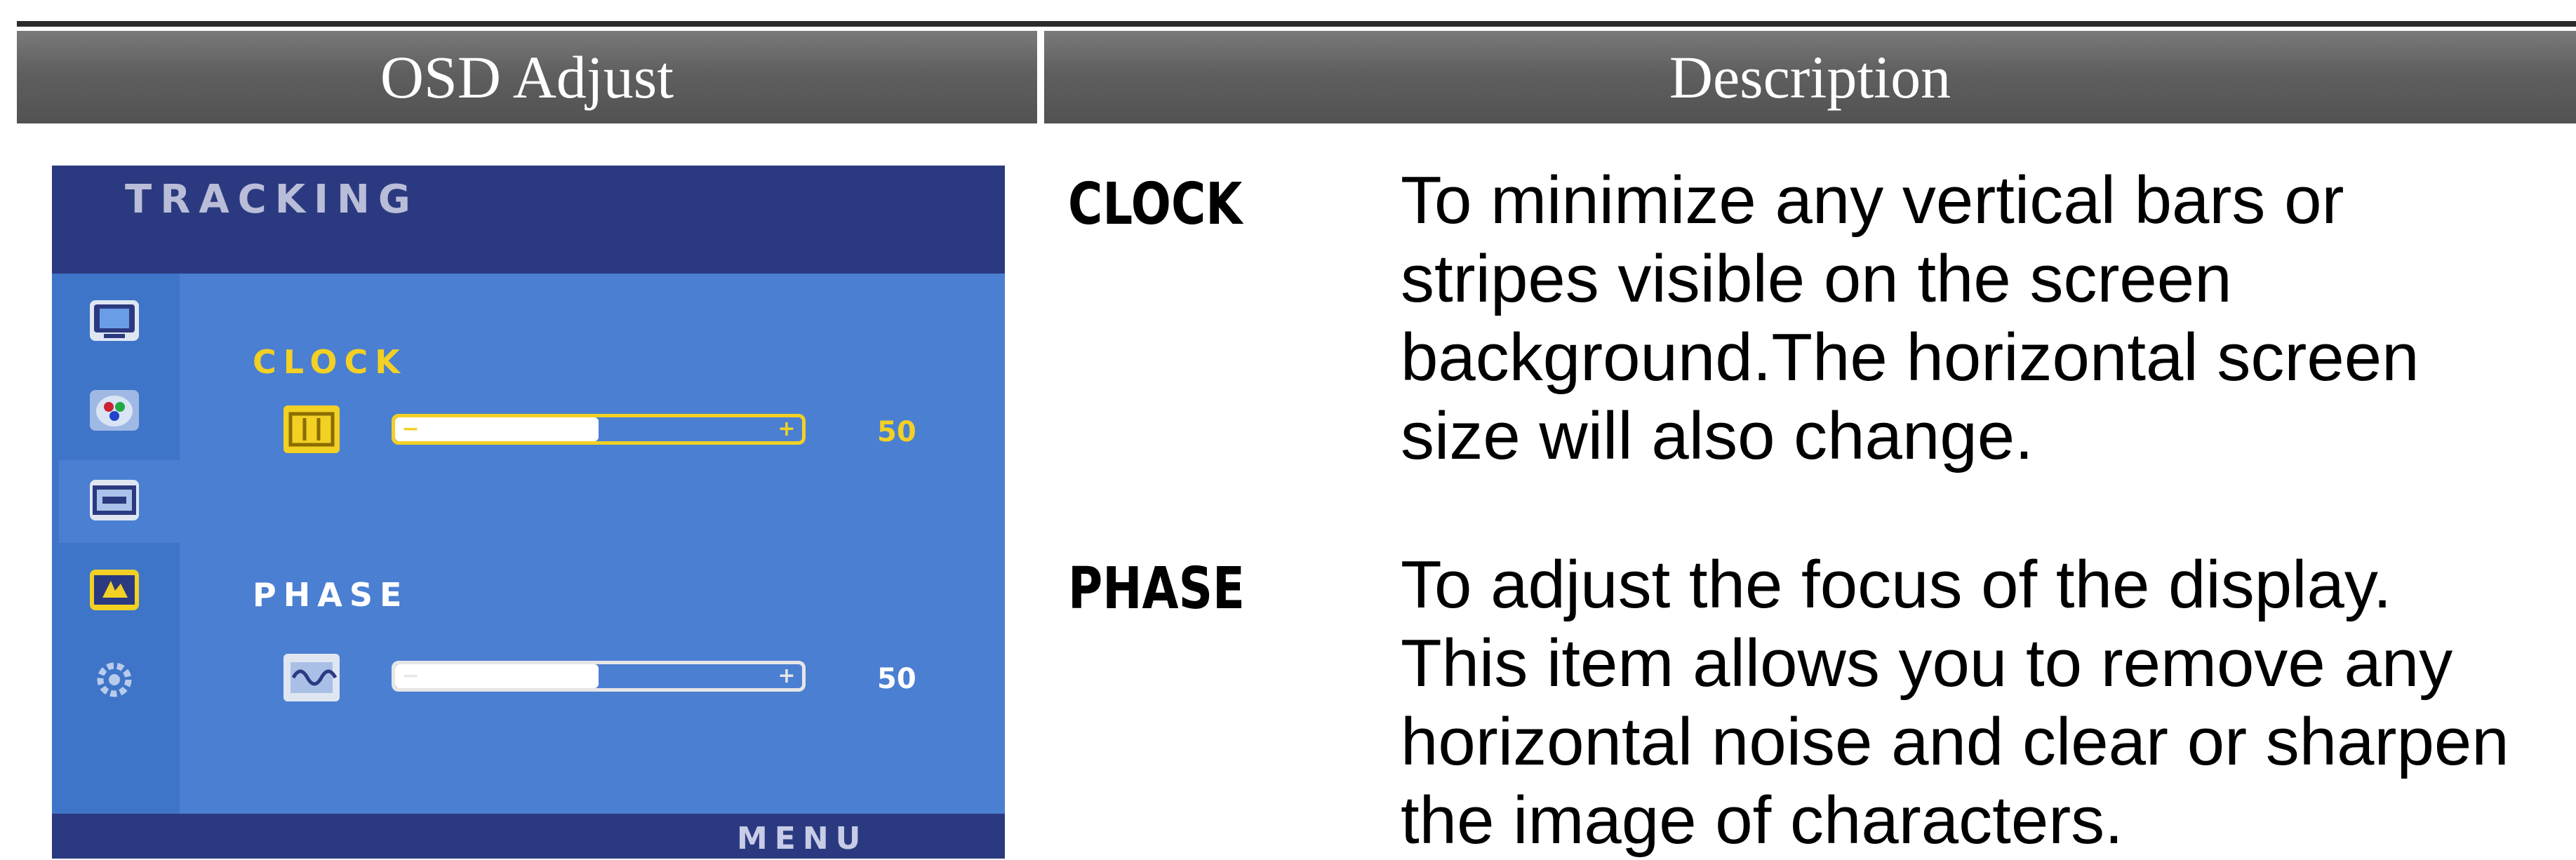  Describe the element at coordinates (1717, 435) in the screenshot. I see `description-line: size will also change.` at that location.